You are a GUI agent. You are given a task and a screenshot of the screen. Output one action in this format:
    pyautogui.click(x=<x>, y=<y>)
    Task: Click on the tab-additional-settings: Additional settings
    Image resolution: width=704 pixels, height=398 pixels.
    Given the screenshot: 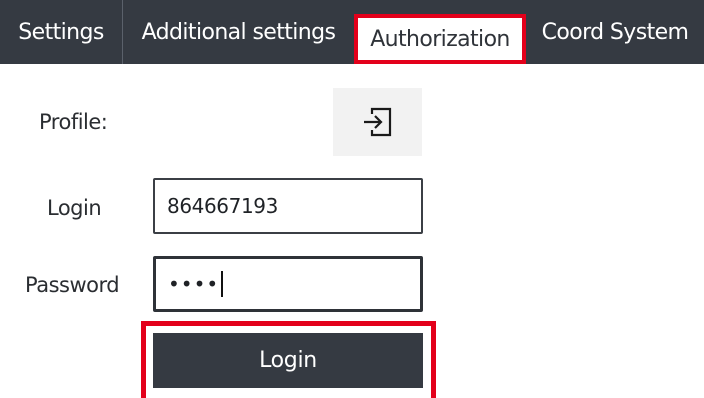 What is the action you would take?
    pyautogui.click(x=238, y=32)
    